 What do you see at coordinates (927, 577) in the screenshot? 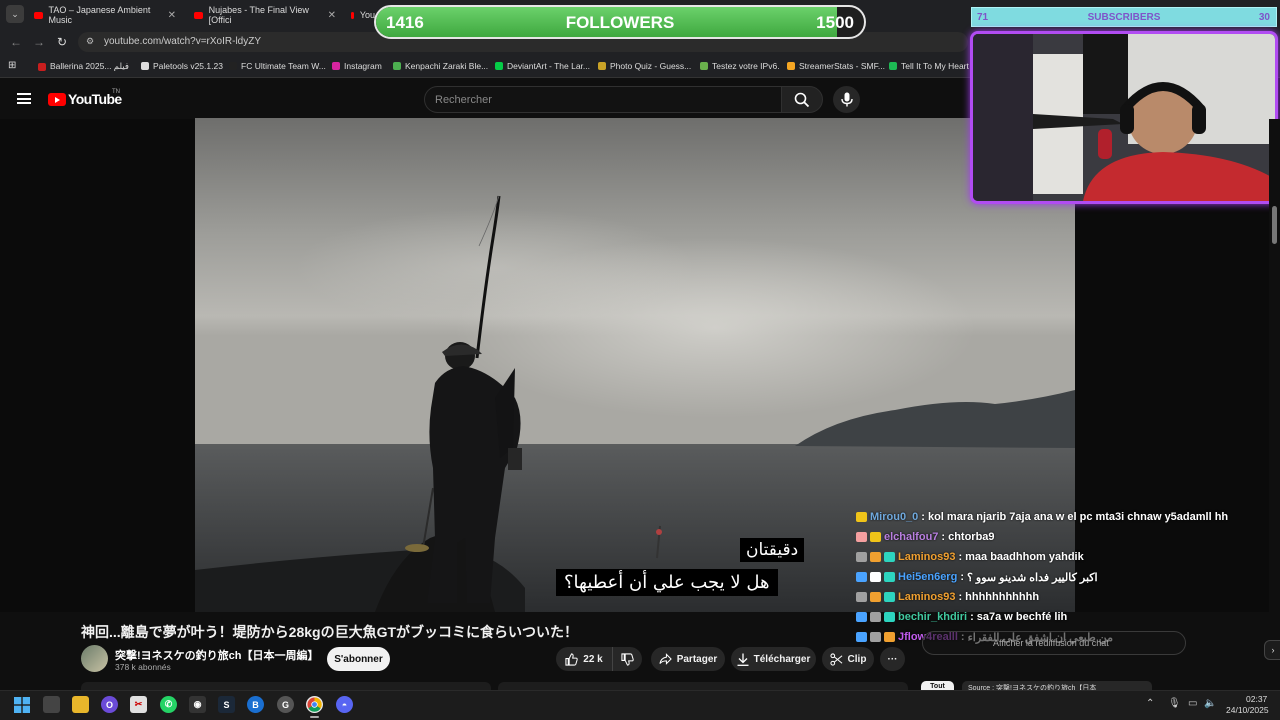
I see `chat-username: Hei5en6erg` at bounding box center [927, 577].